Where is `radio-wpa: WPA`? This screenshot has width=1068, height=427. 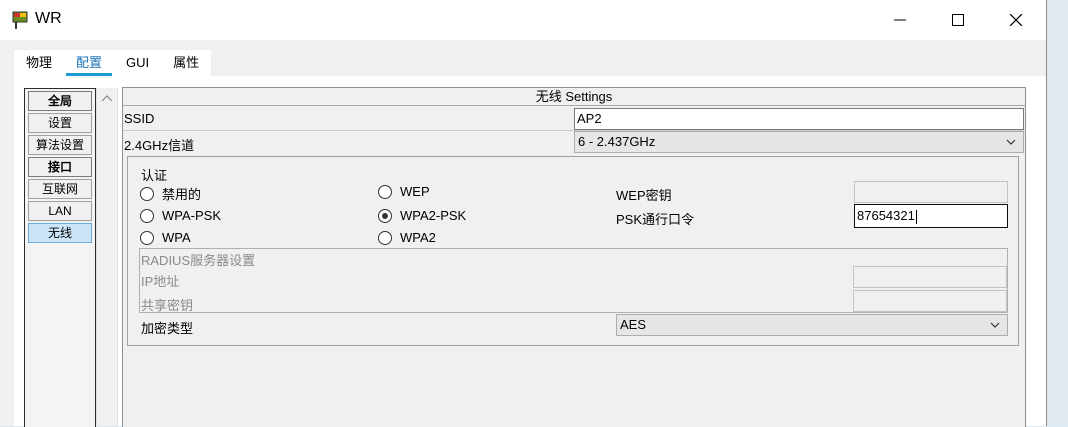
radio-wpa: WPA is located at coordinates (165, 237).